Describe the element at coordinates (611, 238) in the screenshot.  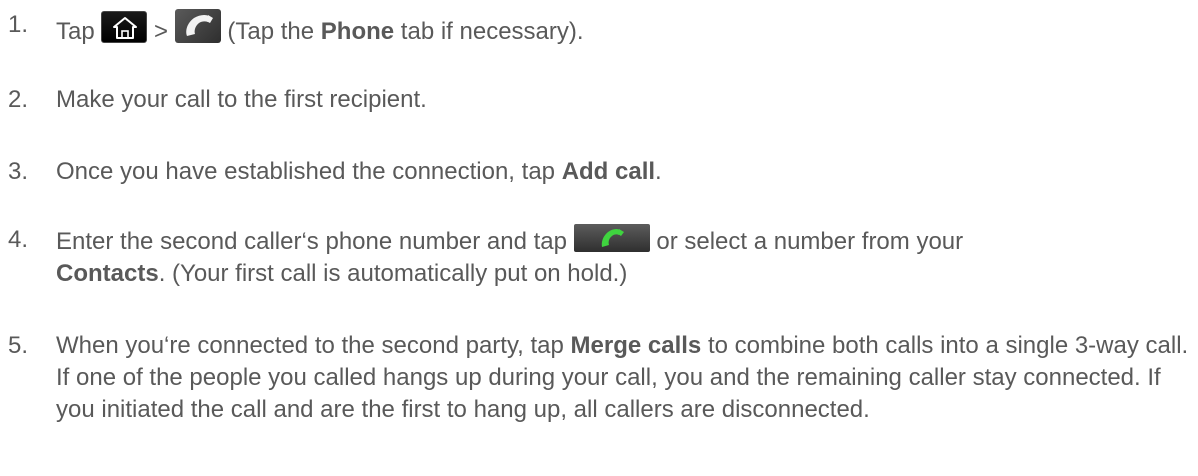
I see `call-button-icon` at that location.